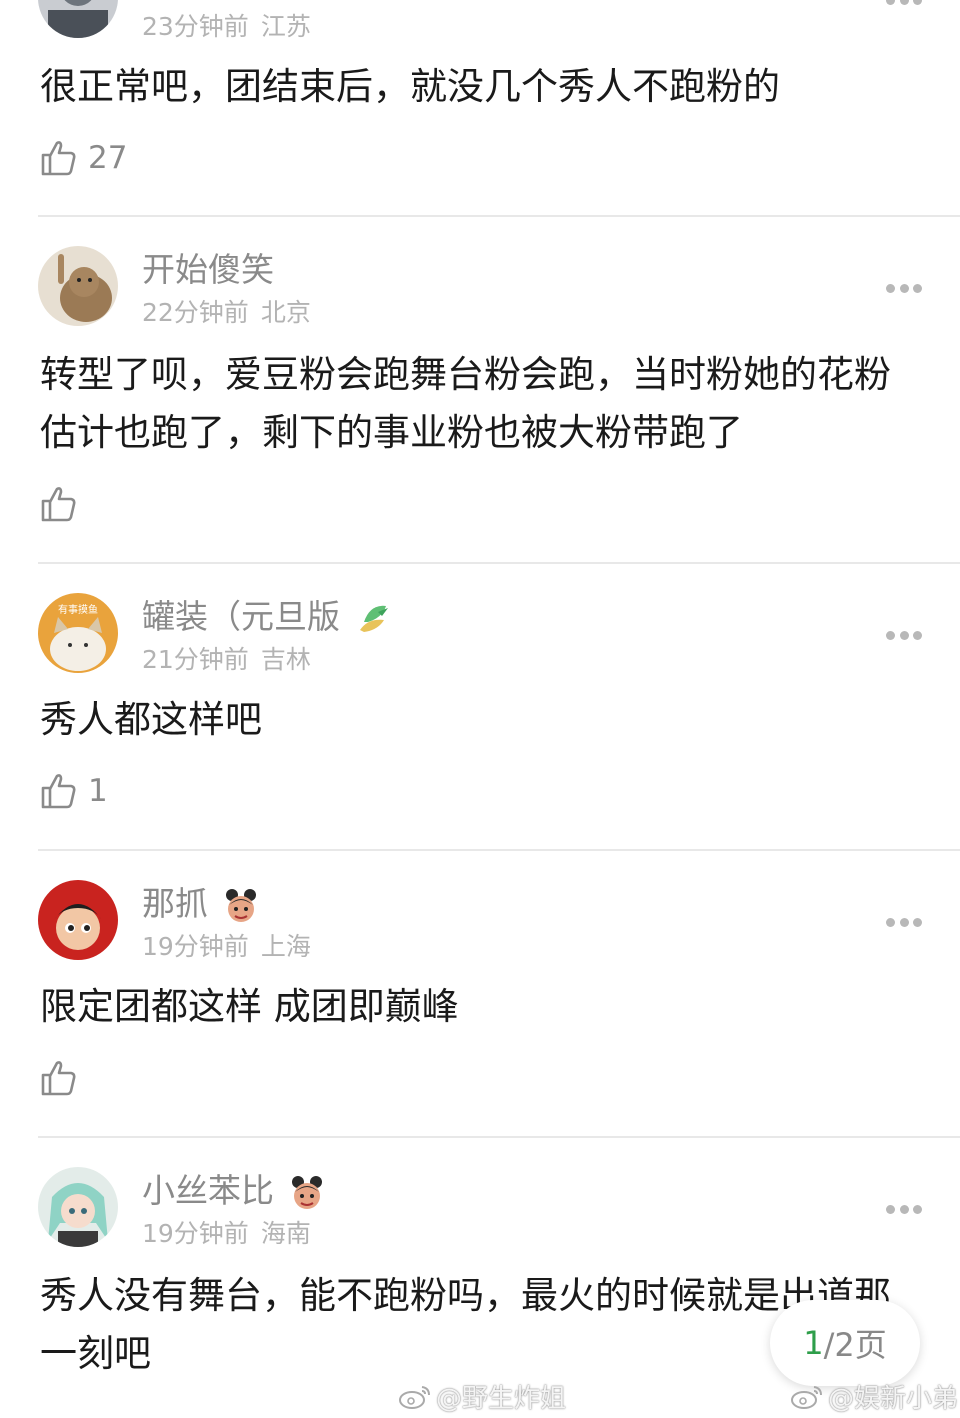  I want to click on current-page: 1, so click(813, 1343).